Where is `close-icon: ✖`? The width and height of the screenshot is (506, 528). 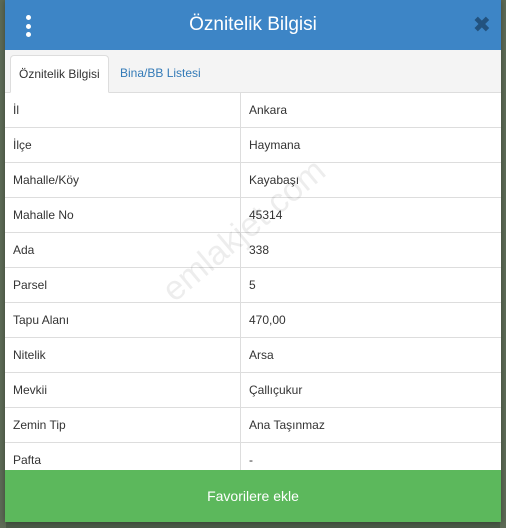 close-icon: ✖ is located at coordinates (482, 25).